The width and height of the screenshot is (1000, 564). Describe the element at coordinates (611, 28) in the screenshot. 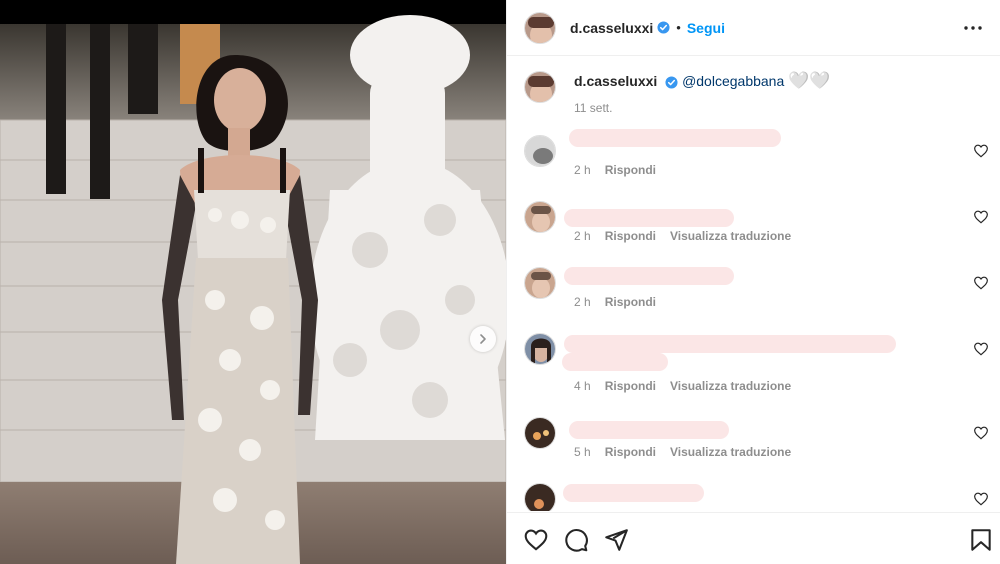

I see `author-username: d.casseluxxi` at that location.